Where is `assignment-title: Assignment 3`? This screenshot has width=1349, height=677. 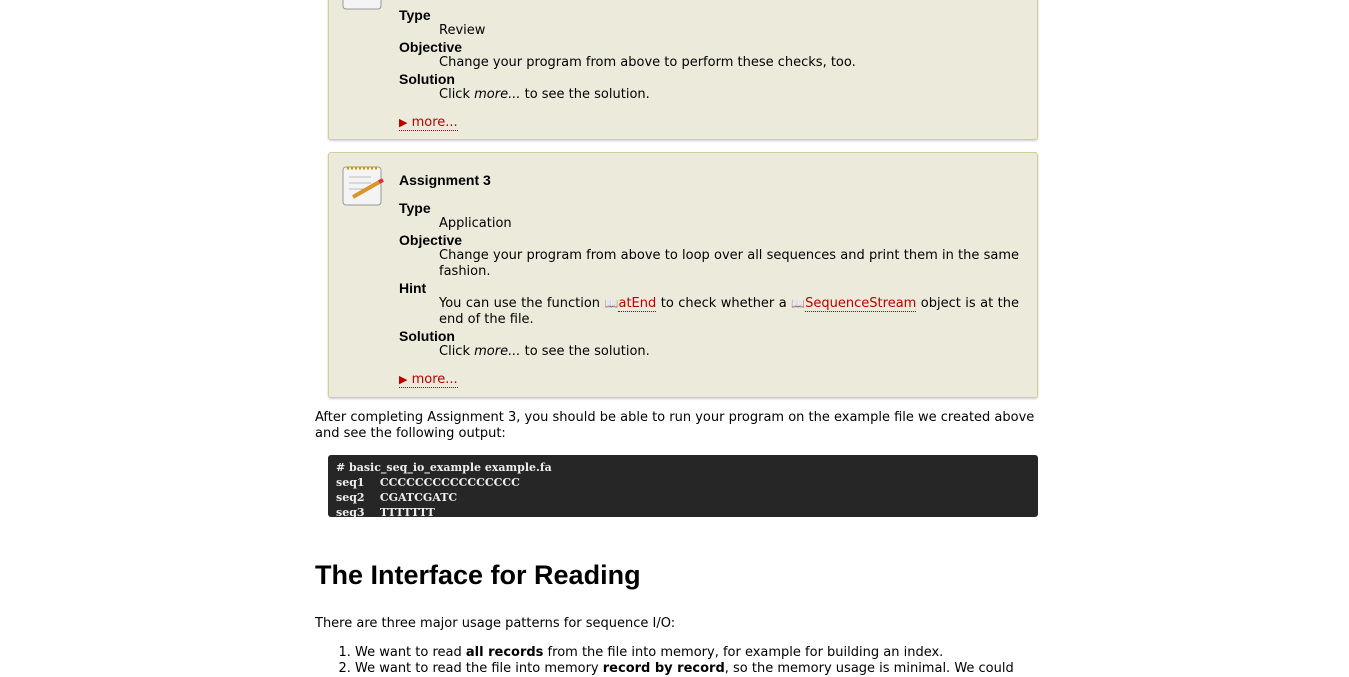 assignment-title: Assignment 3 is located at coordinates (445, 180).